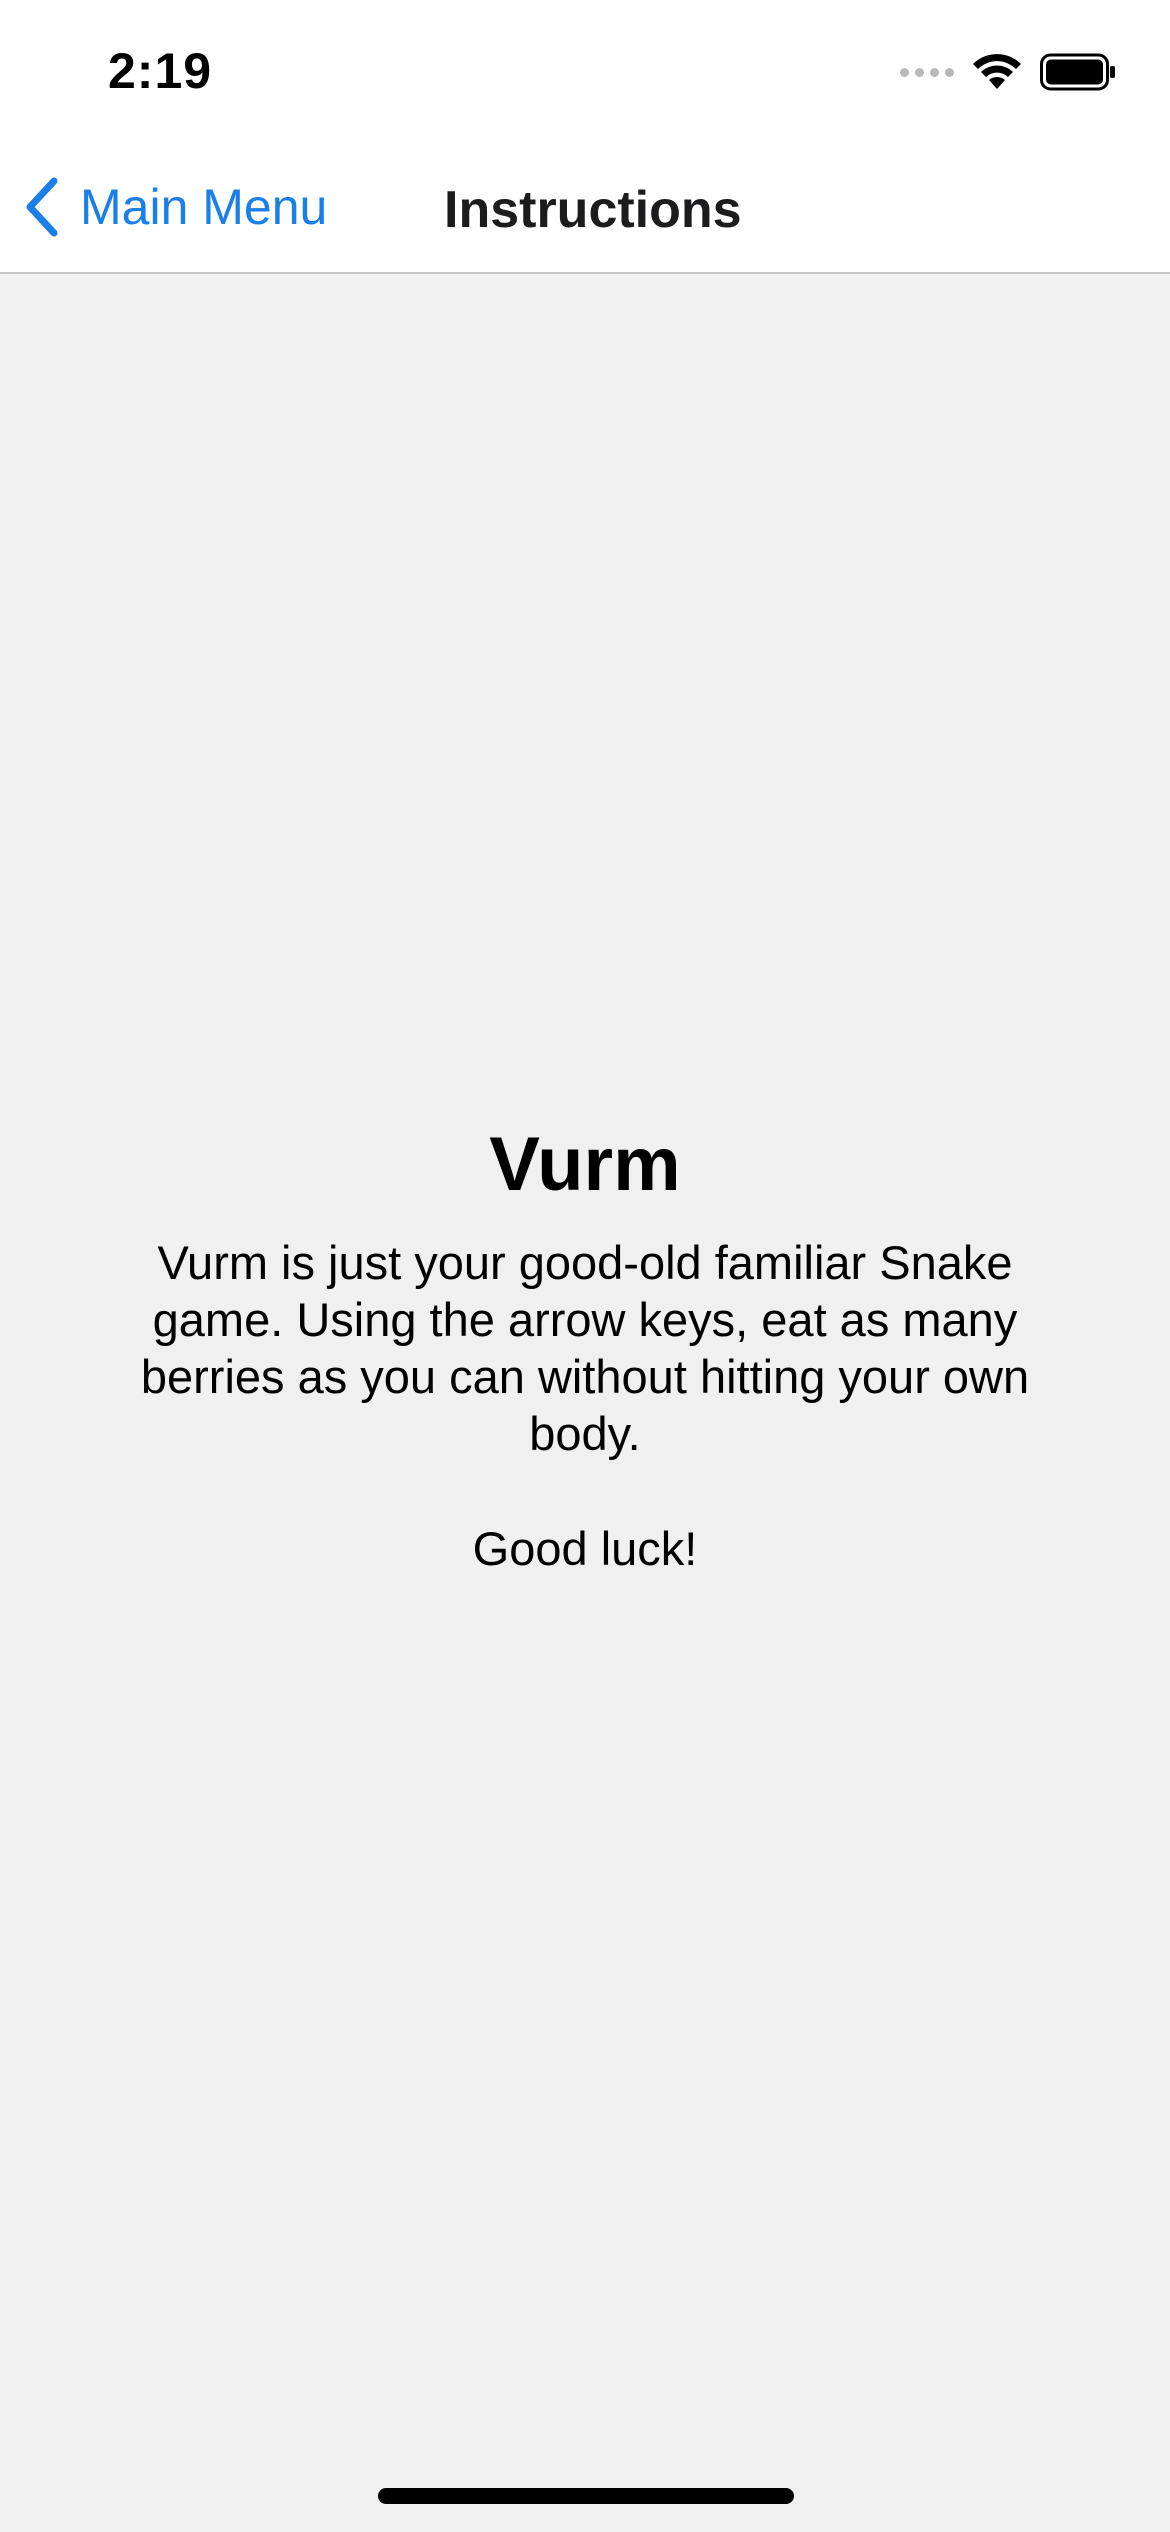 The height and width of the screenshot is (2532, 1170). What do you see at coordinates (585, 70) in the screenshot?
I see `status-bar: 2:19` at bounding box center [585, 70].